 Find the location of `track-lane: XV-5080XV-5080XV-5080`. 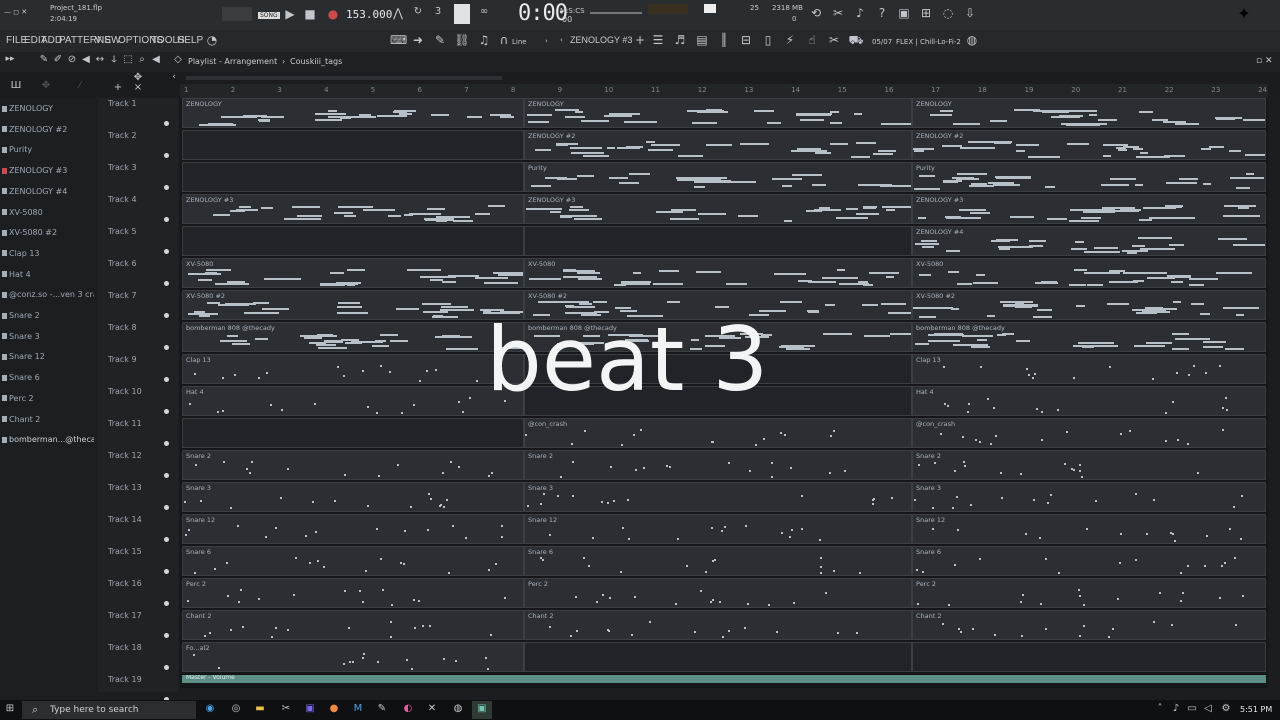

track-lane: XV-5080XV-5080XV-5080 is located at coordinates (724, 274).